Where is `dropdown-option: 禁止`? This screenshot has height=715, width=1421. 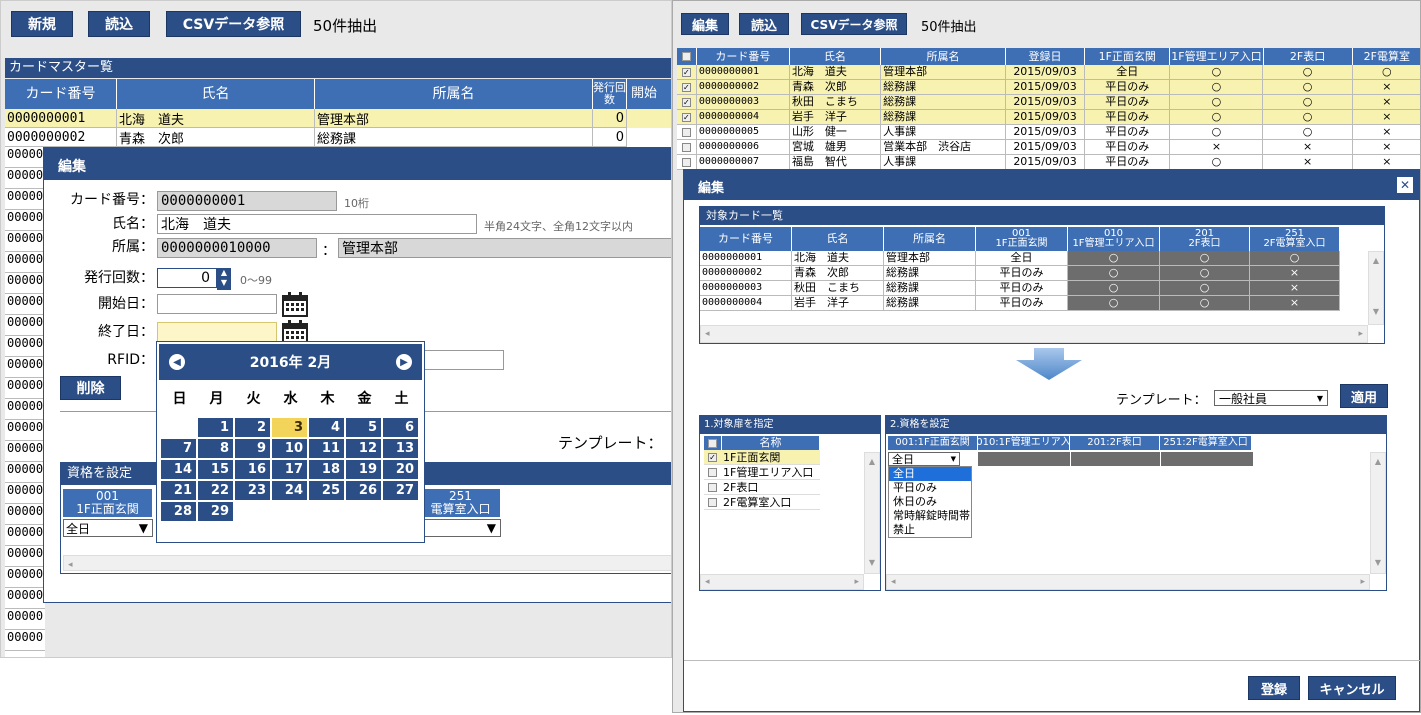
dropdown-option: 禁止 is located at coordinates (930, 530).